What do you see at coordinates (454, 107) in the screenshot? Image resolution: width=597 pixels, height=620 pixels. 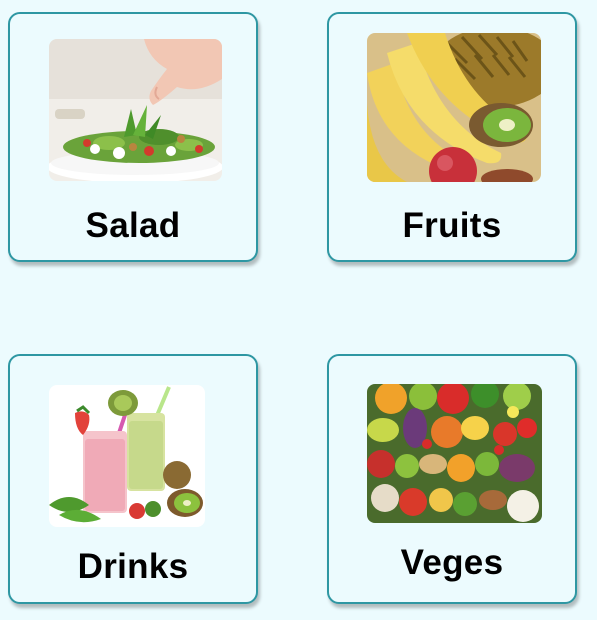 I see `fruits-image` at bounding box center [454, 107].